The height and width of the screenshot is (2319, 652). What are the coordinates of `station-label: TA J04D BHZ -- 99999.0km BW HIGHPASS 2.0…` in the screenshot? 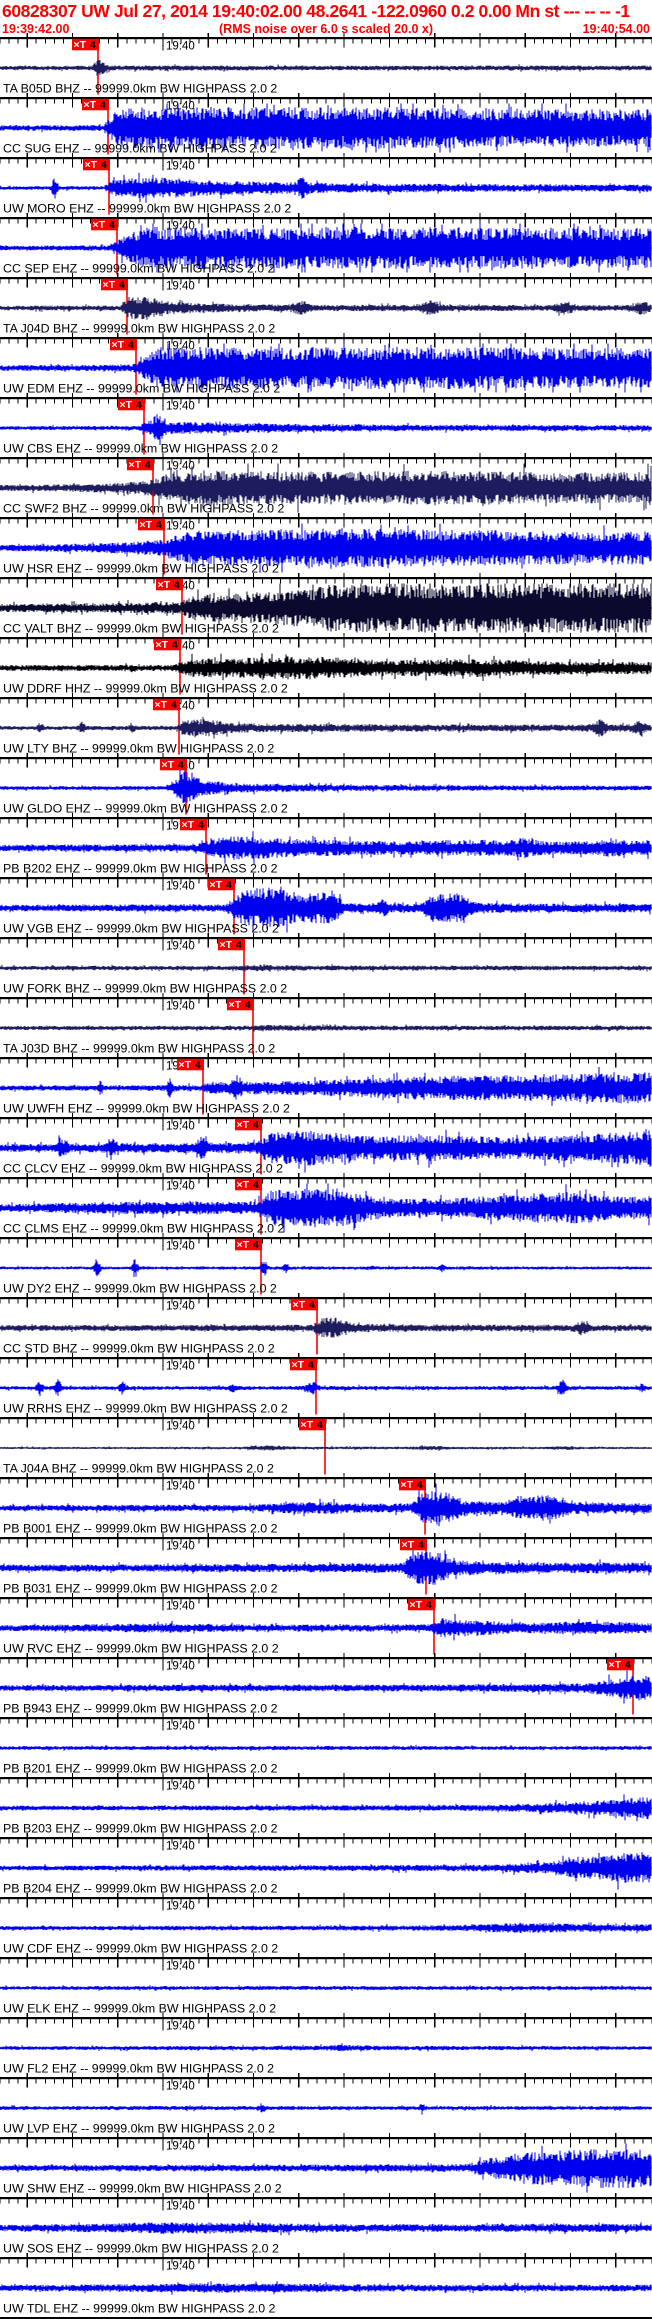 It's located at (139, 329).